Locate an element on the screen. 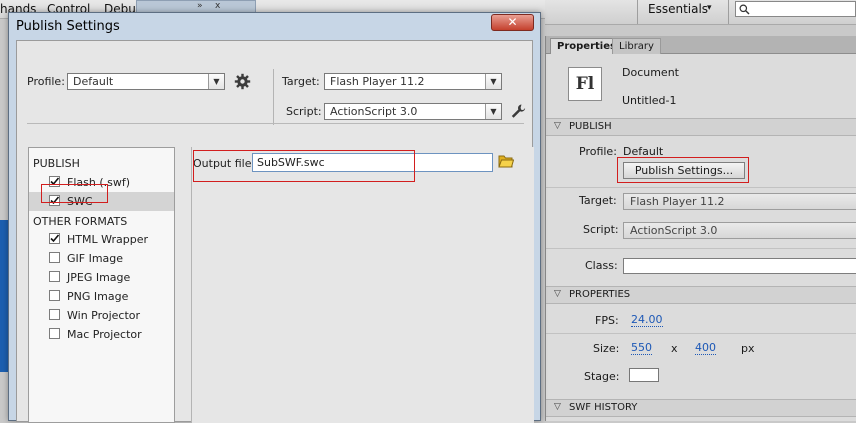 The width and height of the screenshot is (856, 423). item-label: Mac Projector is located at coordinates (104, 334).